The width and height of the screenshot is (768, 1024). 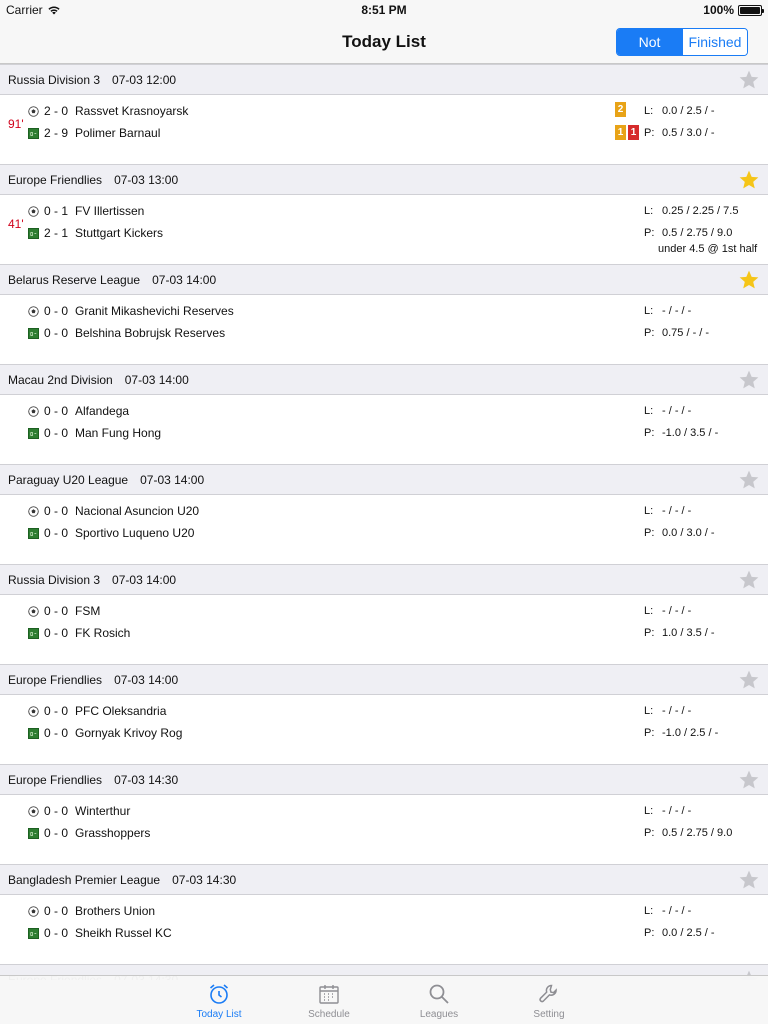 What do you see at coordinates (123, 933) in the screenshot?
I see `away-team-name: Sheikh Russel KC` at bounding box center [123, 933].